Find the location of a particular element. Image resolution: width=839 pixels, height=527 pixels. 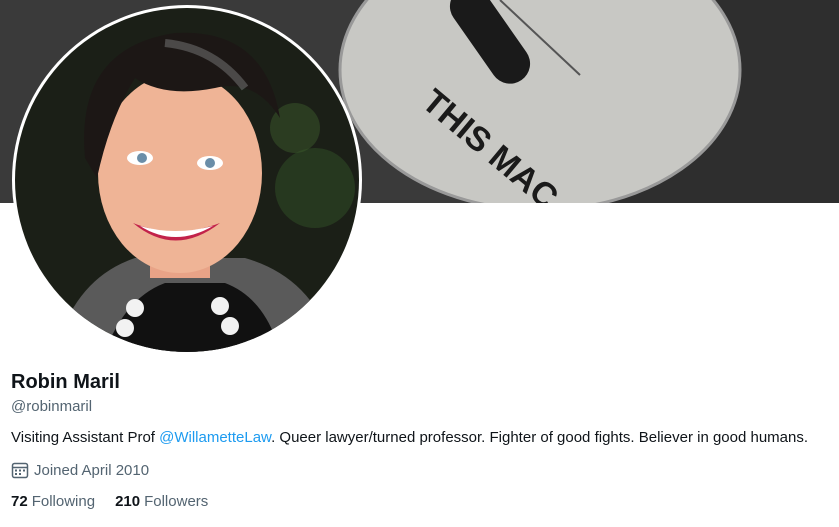

joined-label: Joined April 2010 is located at coordinates (92, 470).